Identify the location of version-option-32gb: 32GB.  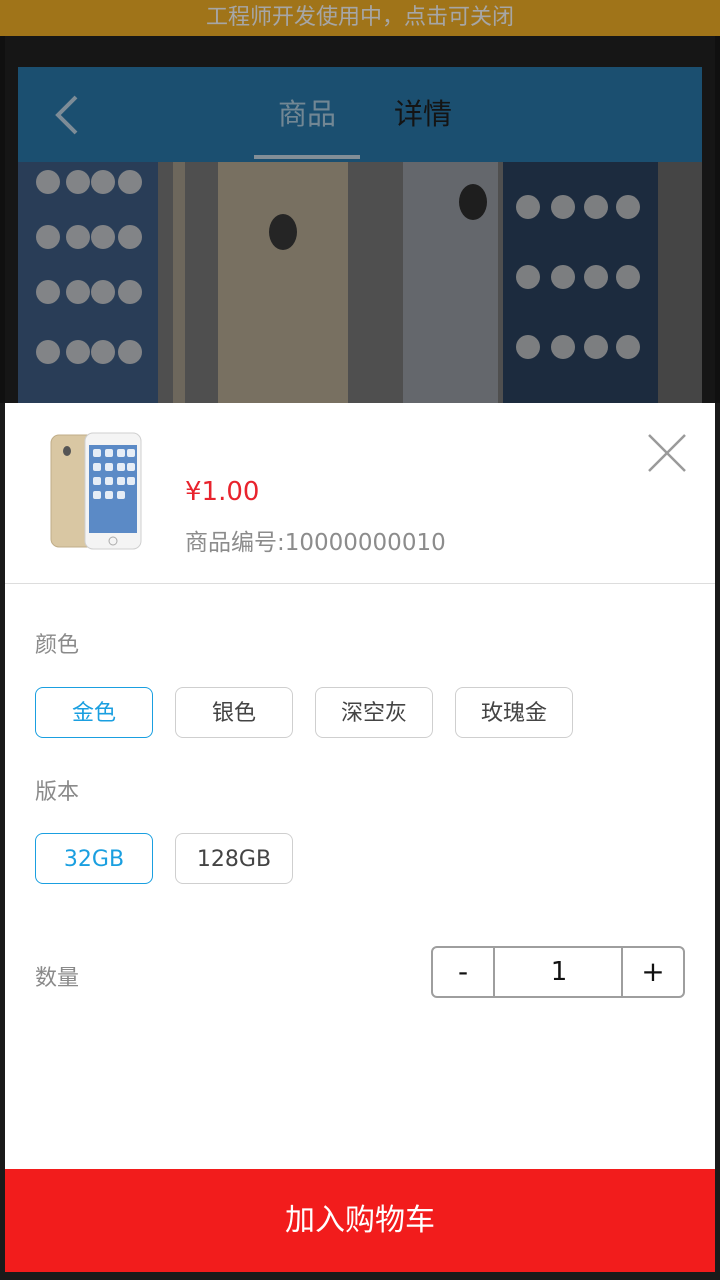
(94, 858).